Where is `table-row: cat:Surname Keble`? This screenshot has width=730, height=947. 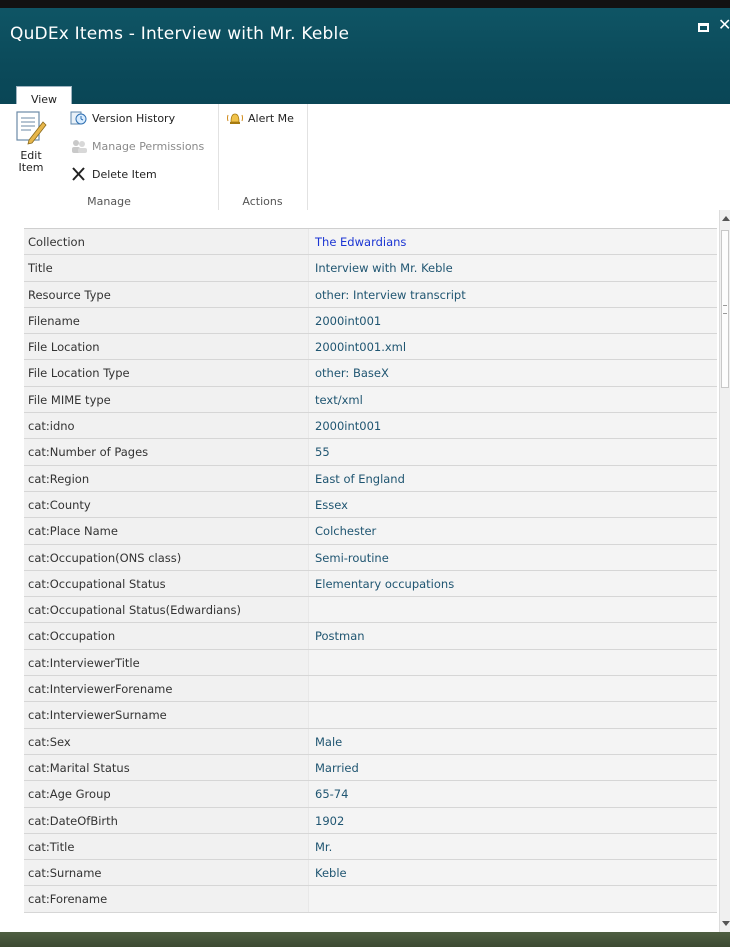 table-row: cat:Surname Keble is located at coordinates (370, 873).